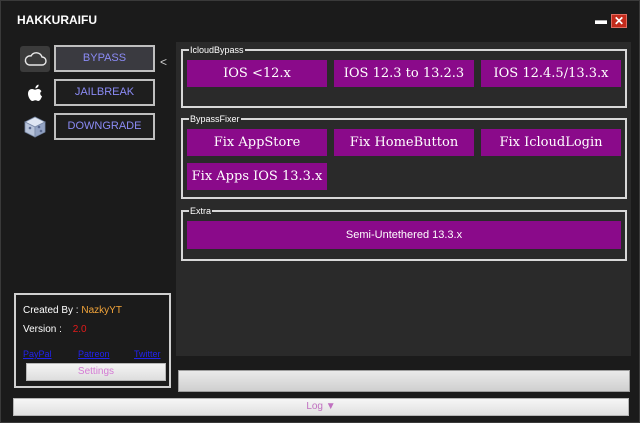 Image resolution: width=640 pixels, height=423 pixels. I want to click on fix-icloudlogin-button: Fix IcloudLogin, so click(551, 142).